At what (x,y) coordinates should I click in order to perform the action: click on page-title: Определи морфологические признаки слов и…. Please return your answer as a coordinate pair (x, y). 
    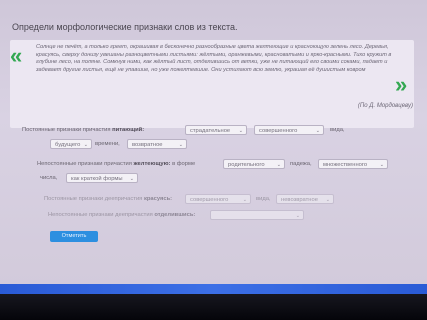
    Looking at the image, I should click on (125, 27).